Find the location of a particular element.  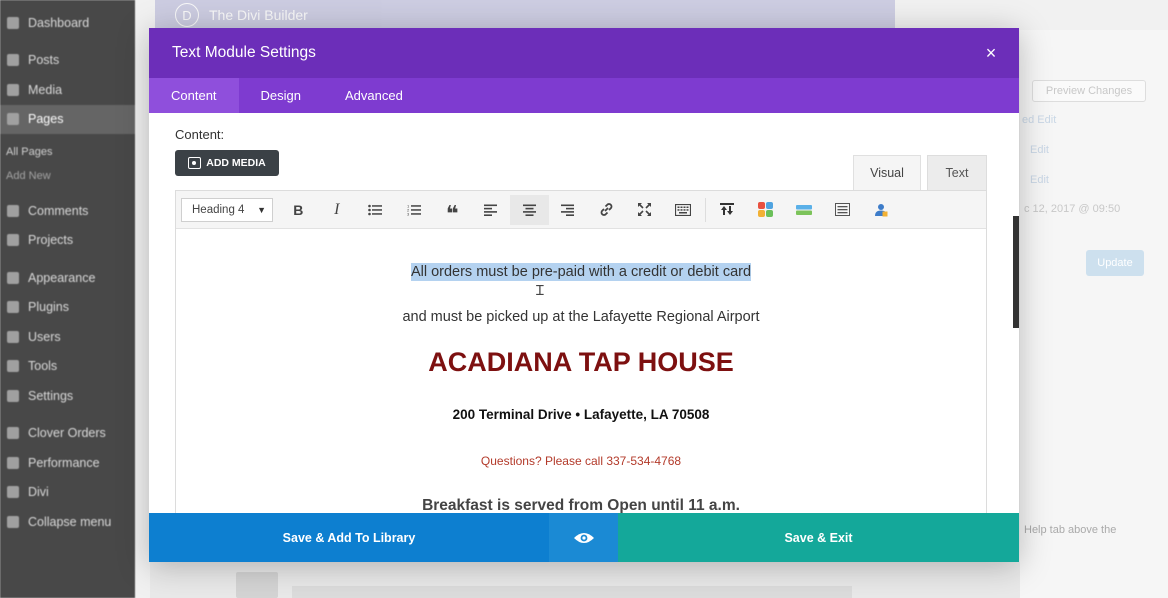

tab-design: Design is located at coordinates (281, 95).